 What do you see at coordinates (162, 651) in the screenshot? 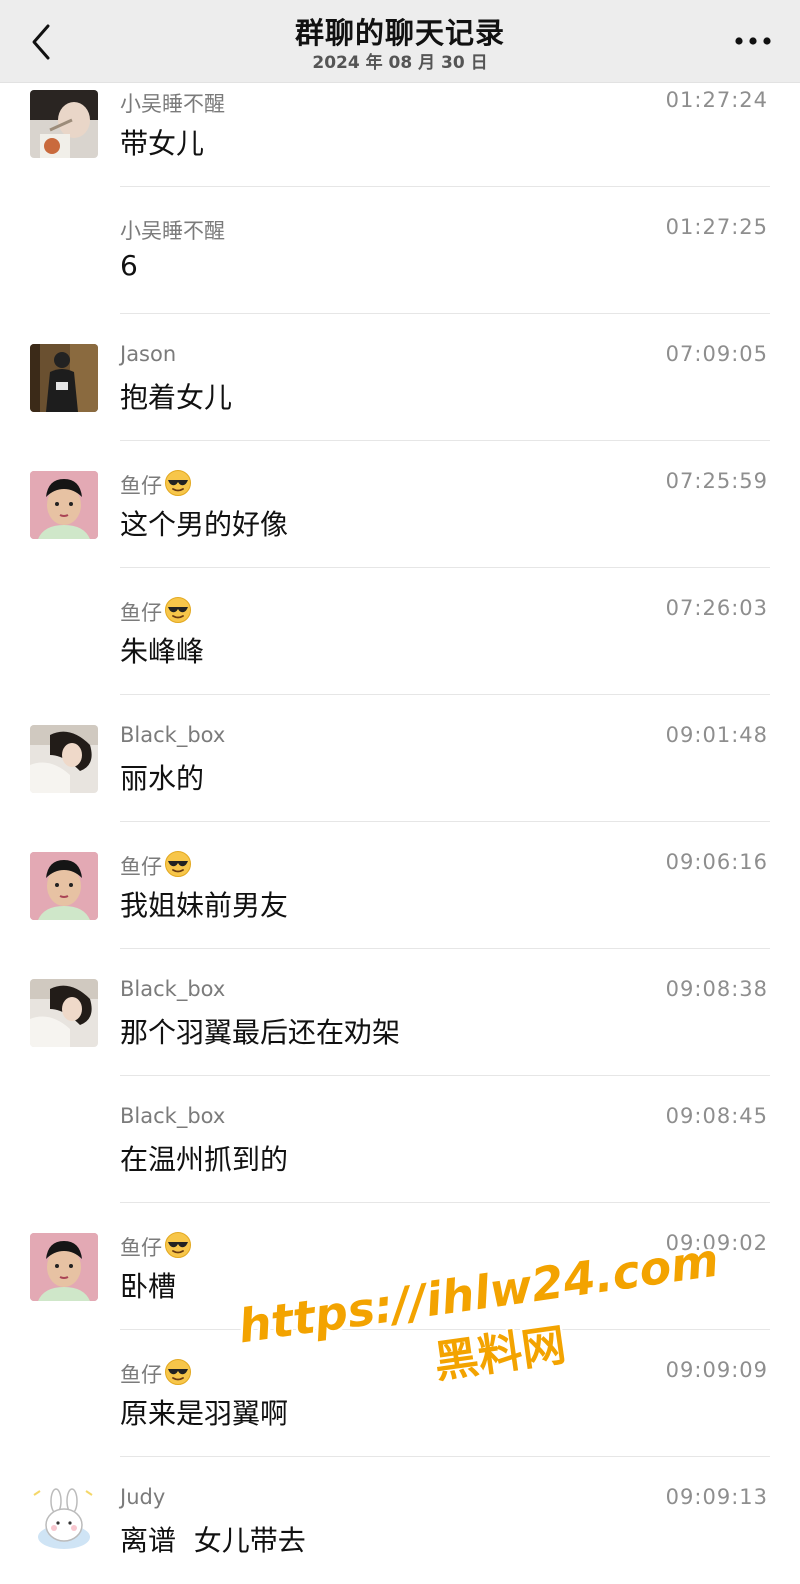
I see `message-text: 朱峰峰` at bounding box center [162, 651].